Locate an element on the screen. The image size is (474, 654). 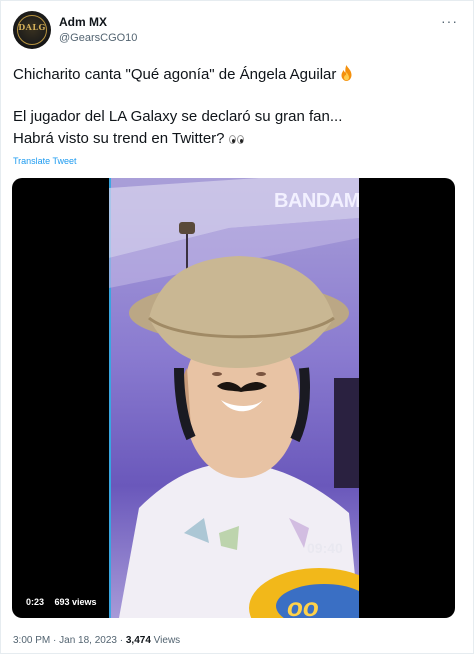
video-metadata: 0:23 693 views is located at coordinates (61, 602).